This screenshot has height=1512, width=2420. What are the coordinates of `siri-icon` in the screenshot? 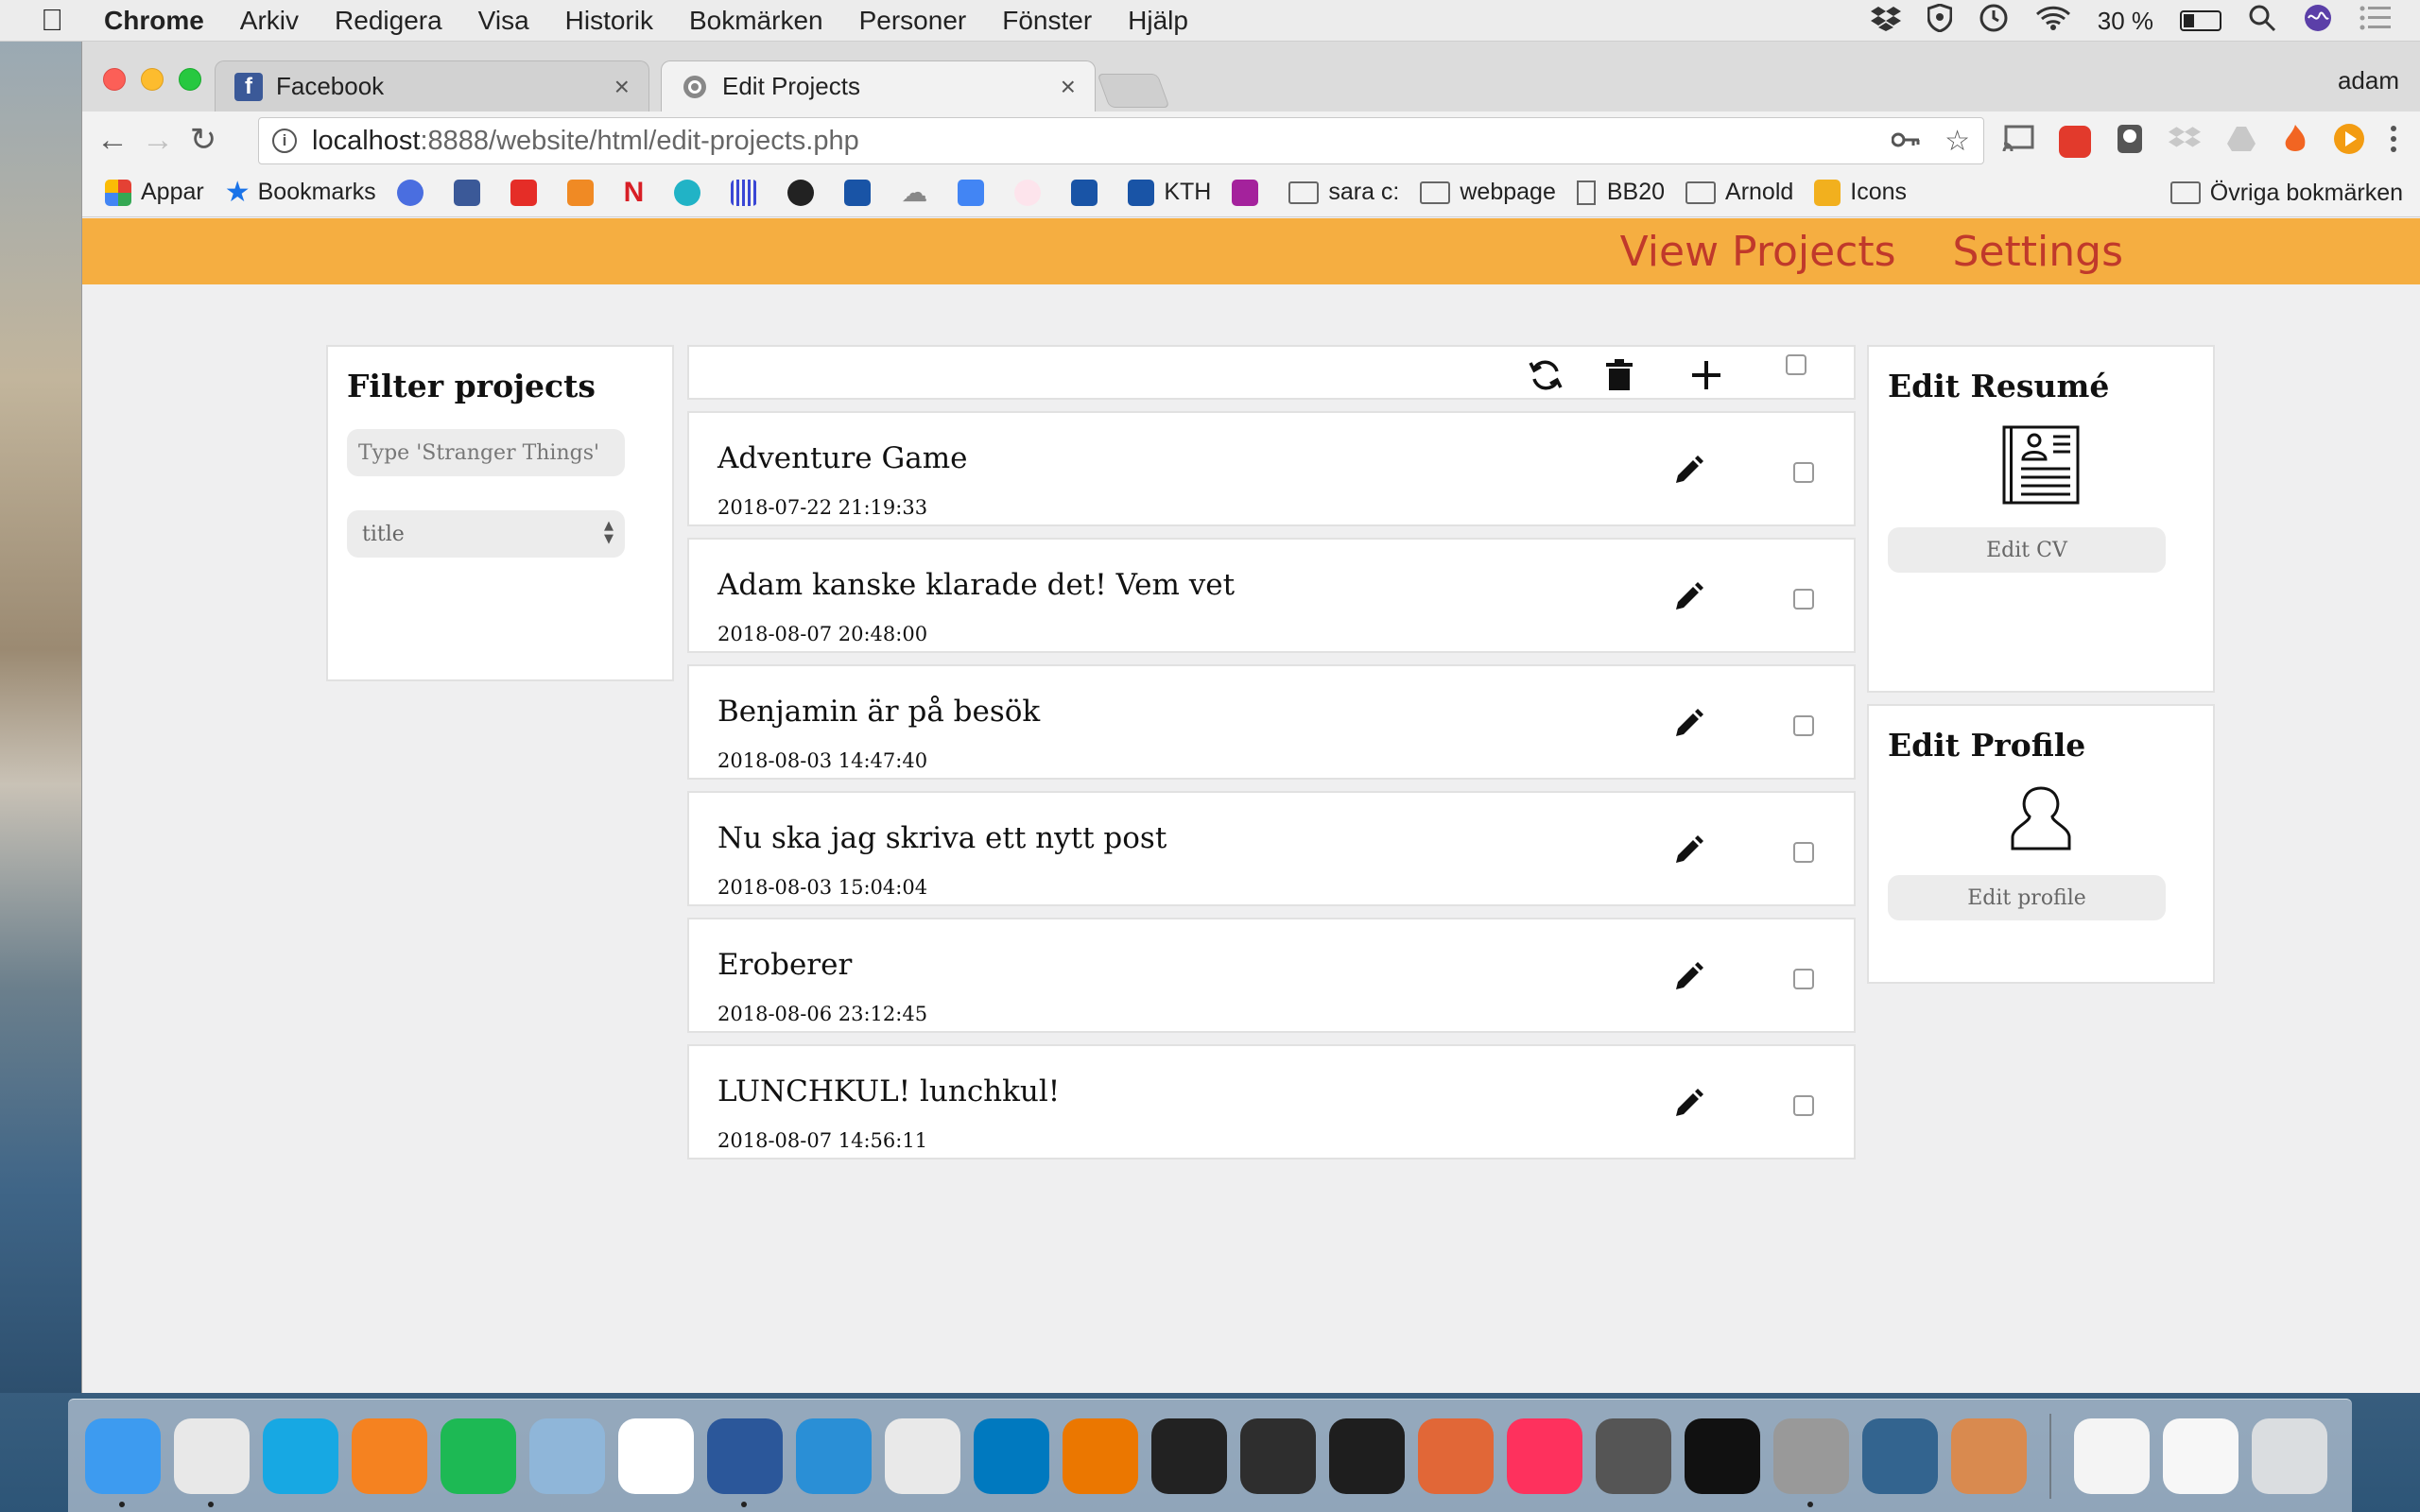 It's located at (2318, 21).